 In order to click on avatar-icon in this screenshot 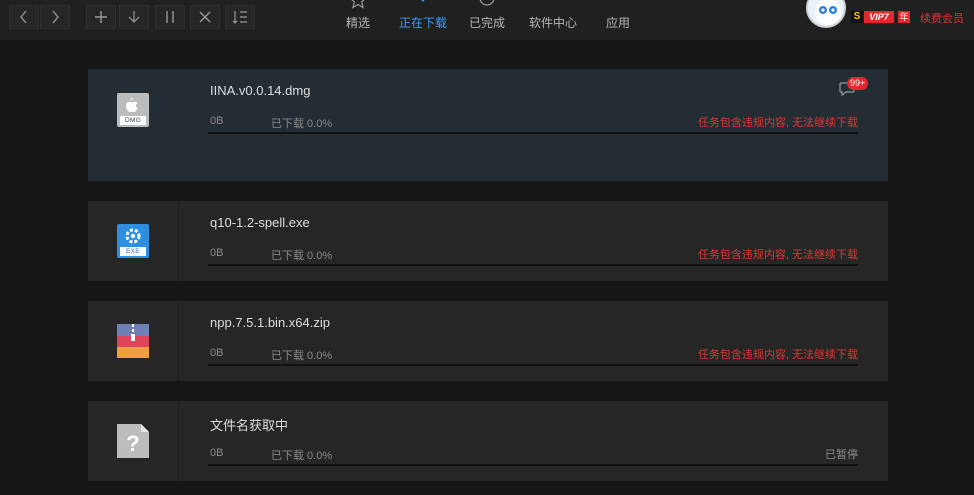, I will do `click(828, 12)`.